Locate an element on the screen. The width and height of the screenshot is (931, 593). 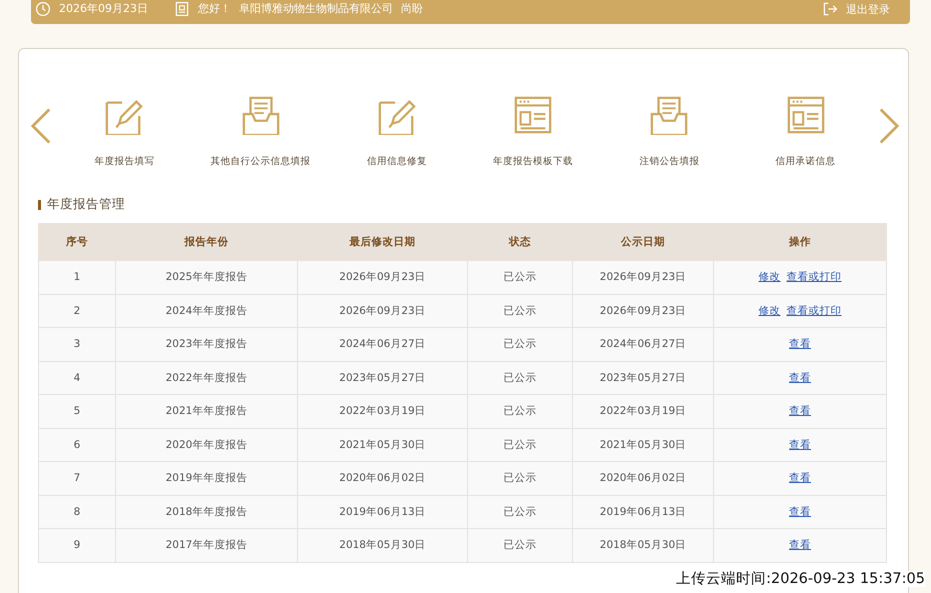
clock-icon is located at coordinates (43, 9).